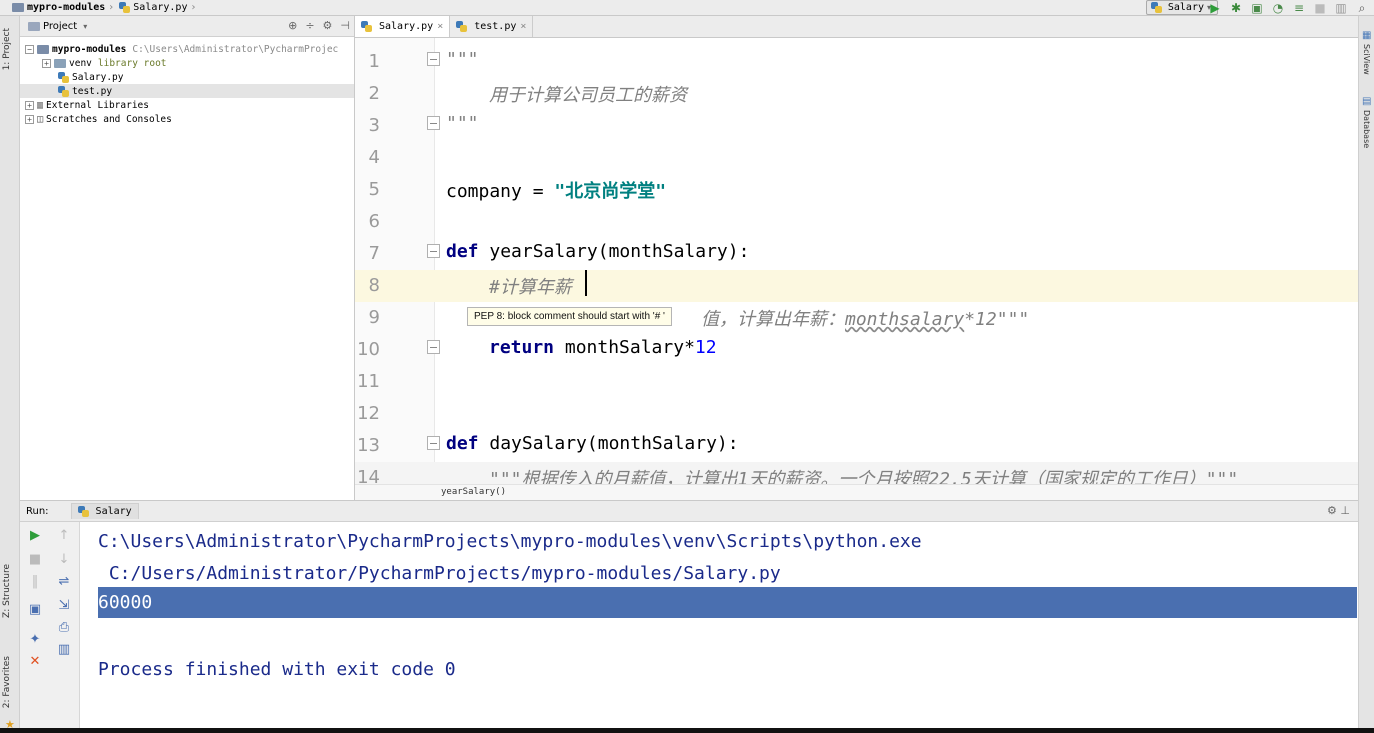  Describe the element at coordinates (64, 605) in the screenshot. I see `scroll-to-end-icon: ⇲` at that location.